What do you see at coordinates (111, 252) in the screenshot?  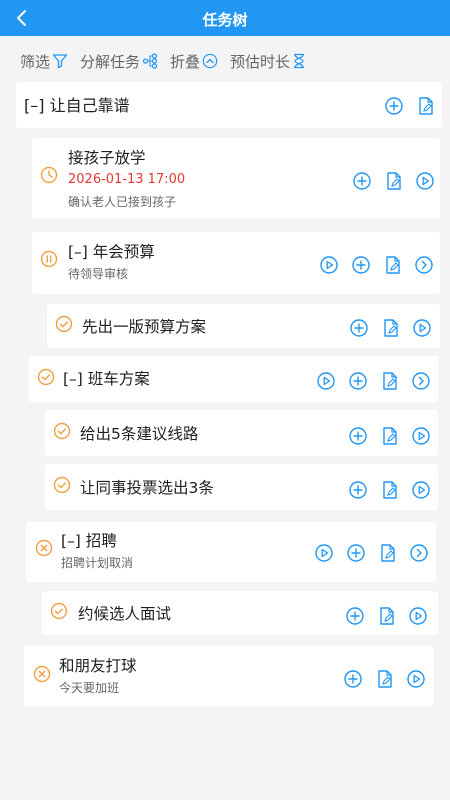 I see `task-name: [–] 年会预算` at bounding box center [111, 252].